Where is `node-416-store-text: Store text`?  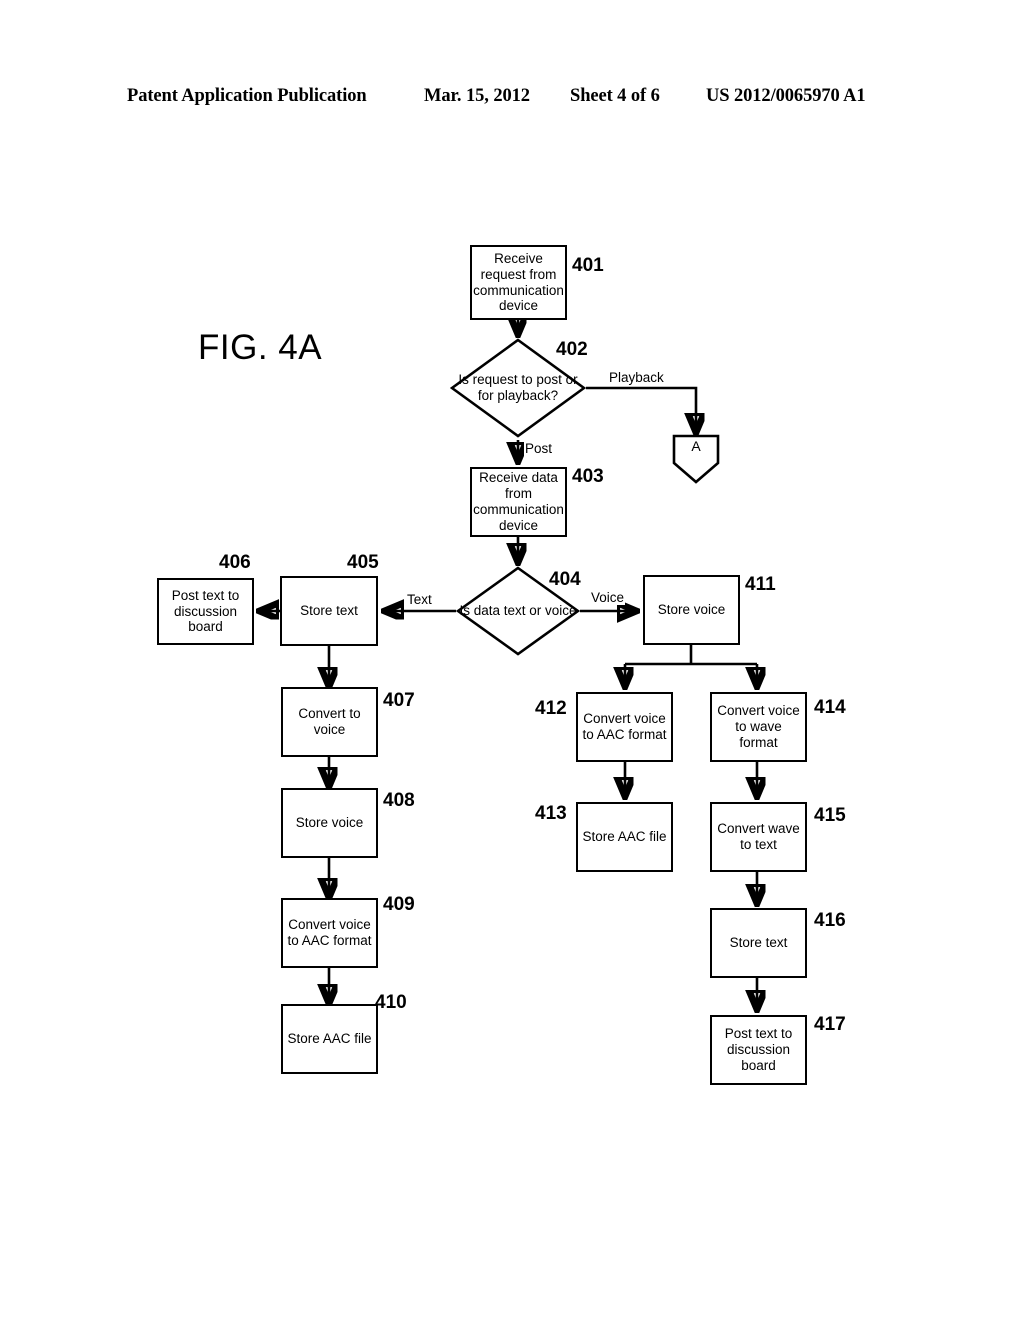 node-416-store-text: Store text is located at coordinates (758, 943).